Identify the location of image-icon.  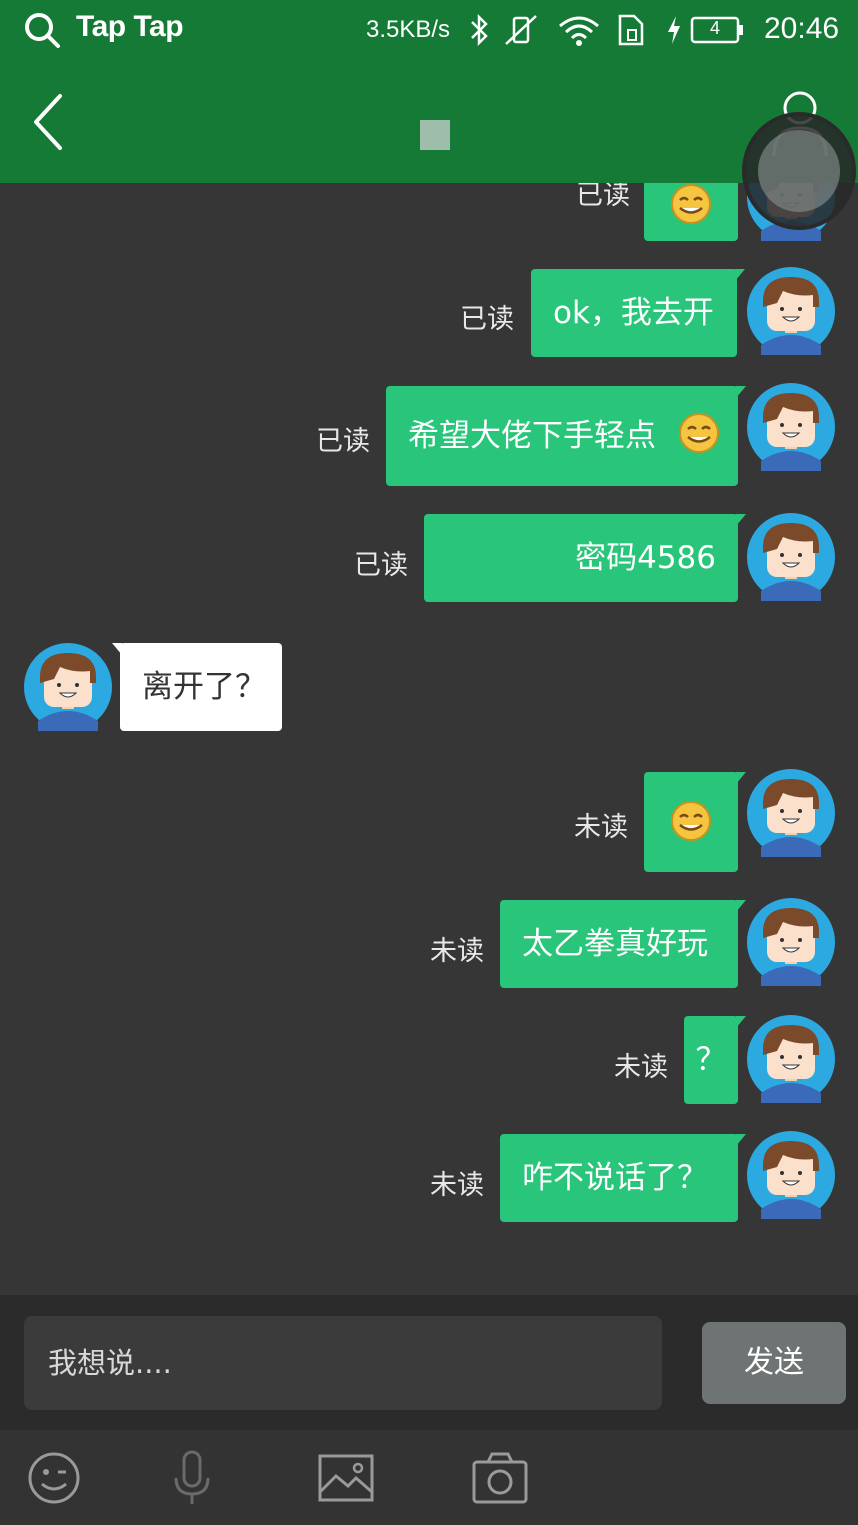
(346, 1478).